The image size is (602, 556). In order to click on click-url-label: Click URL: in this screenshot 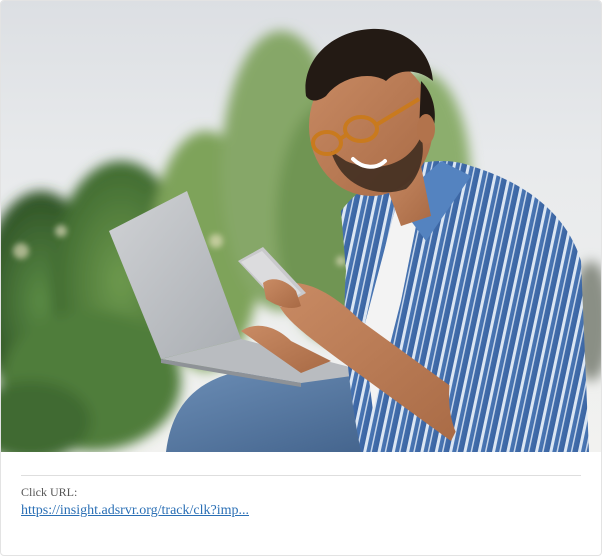, I will do `click(49, 492)`.